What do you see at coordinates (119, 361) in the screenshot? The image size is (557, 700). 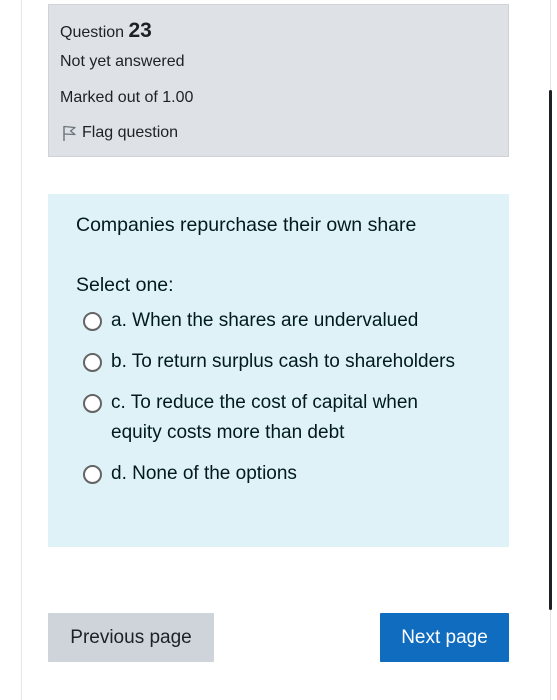 I see `option-letter: b.` at bounding box center [119, 361].